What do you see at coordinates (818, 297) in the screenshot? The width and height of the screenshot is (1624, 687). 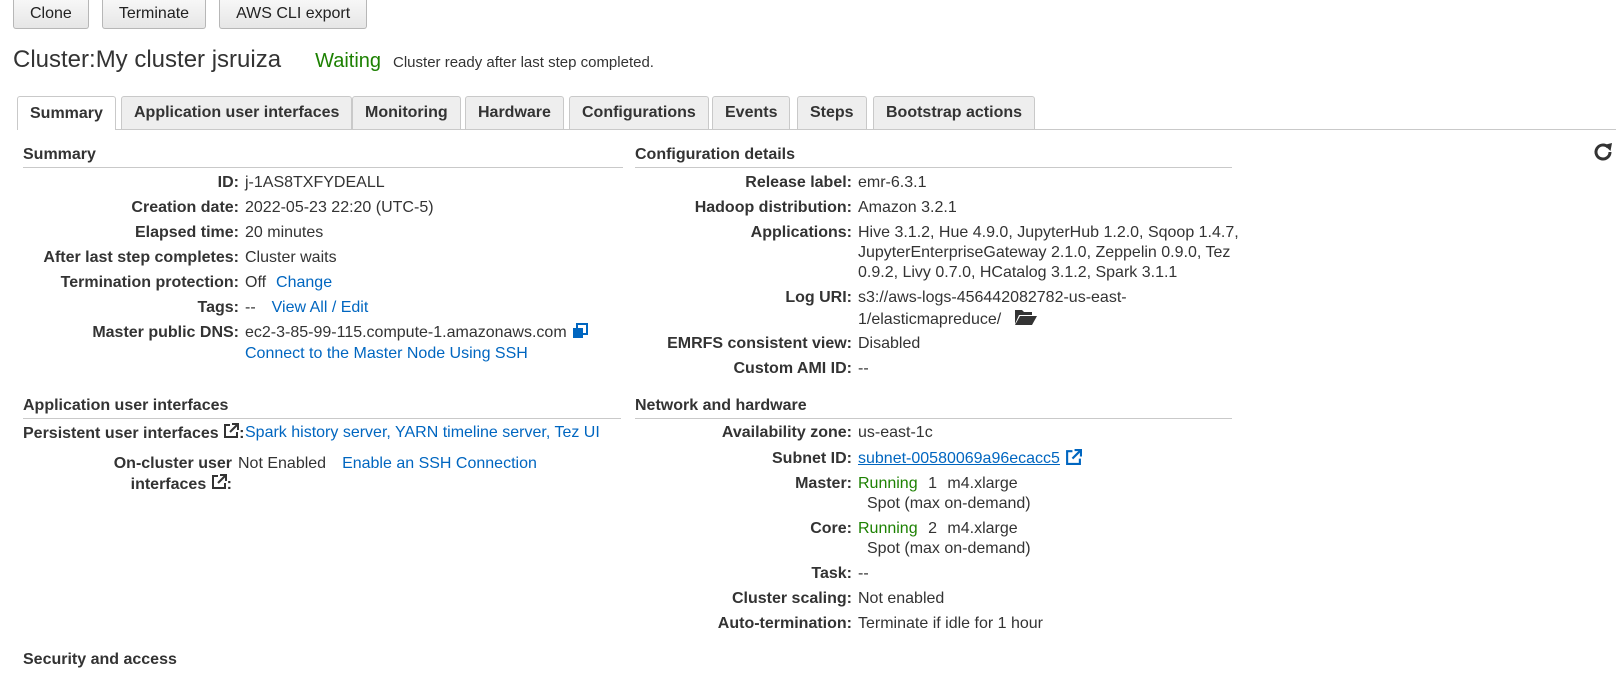 I see `log-uri-label: Log URI:` at bounding box center [818, 297].